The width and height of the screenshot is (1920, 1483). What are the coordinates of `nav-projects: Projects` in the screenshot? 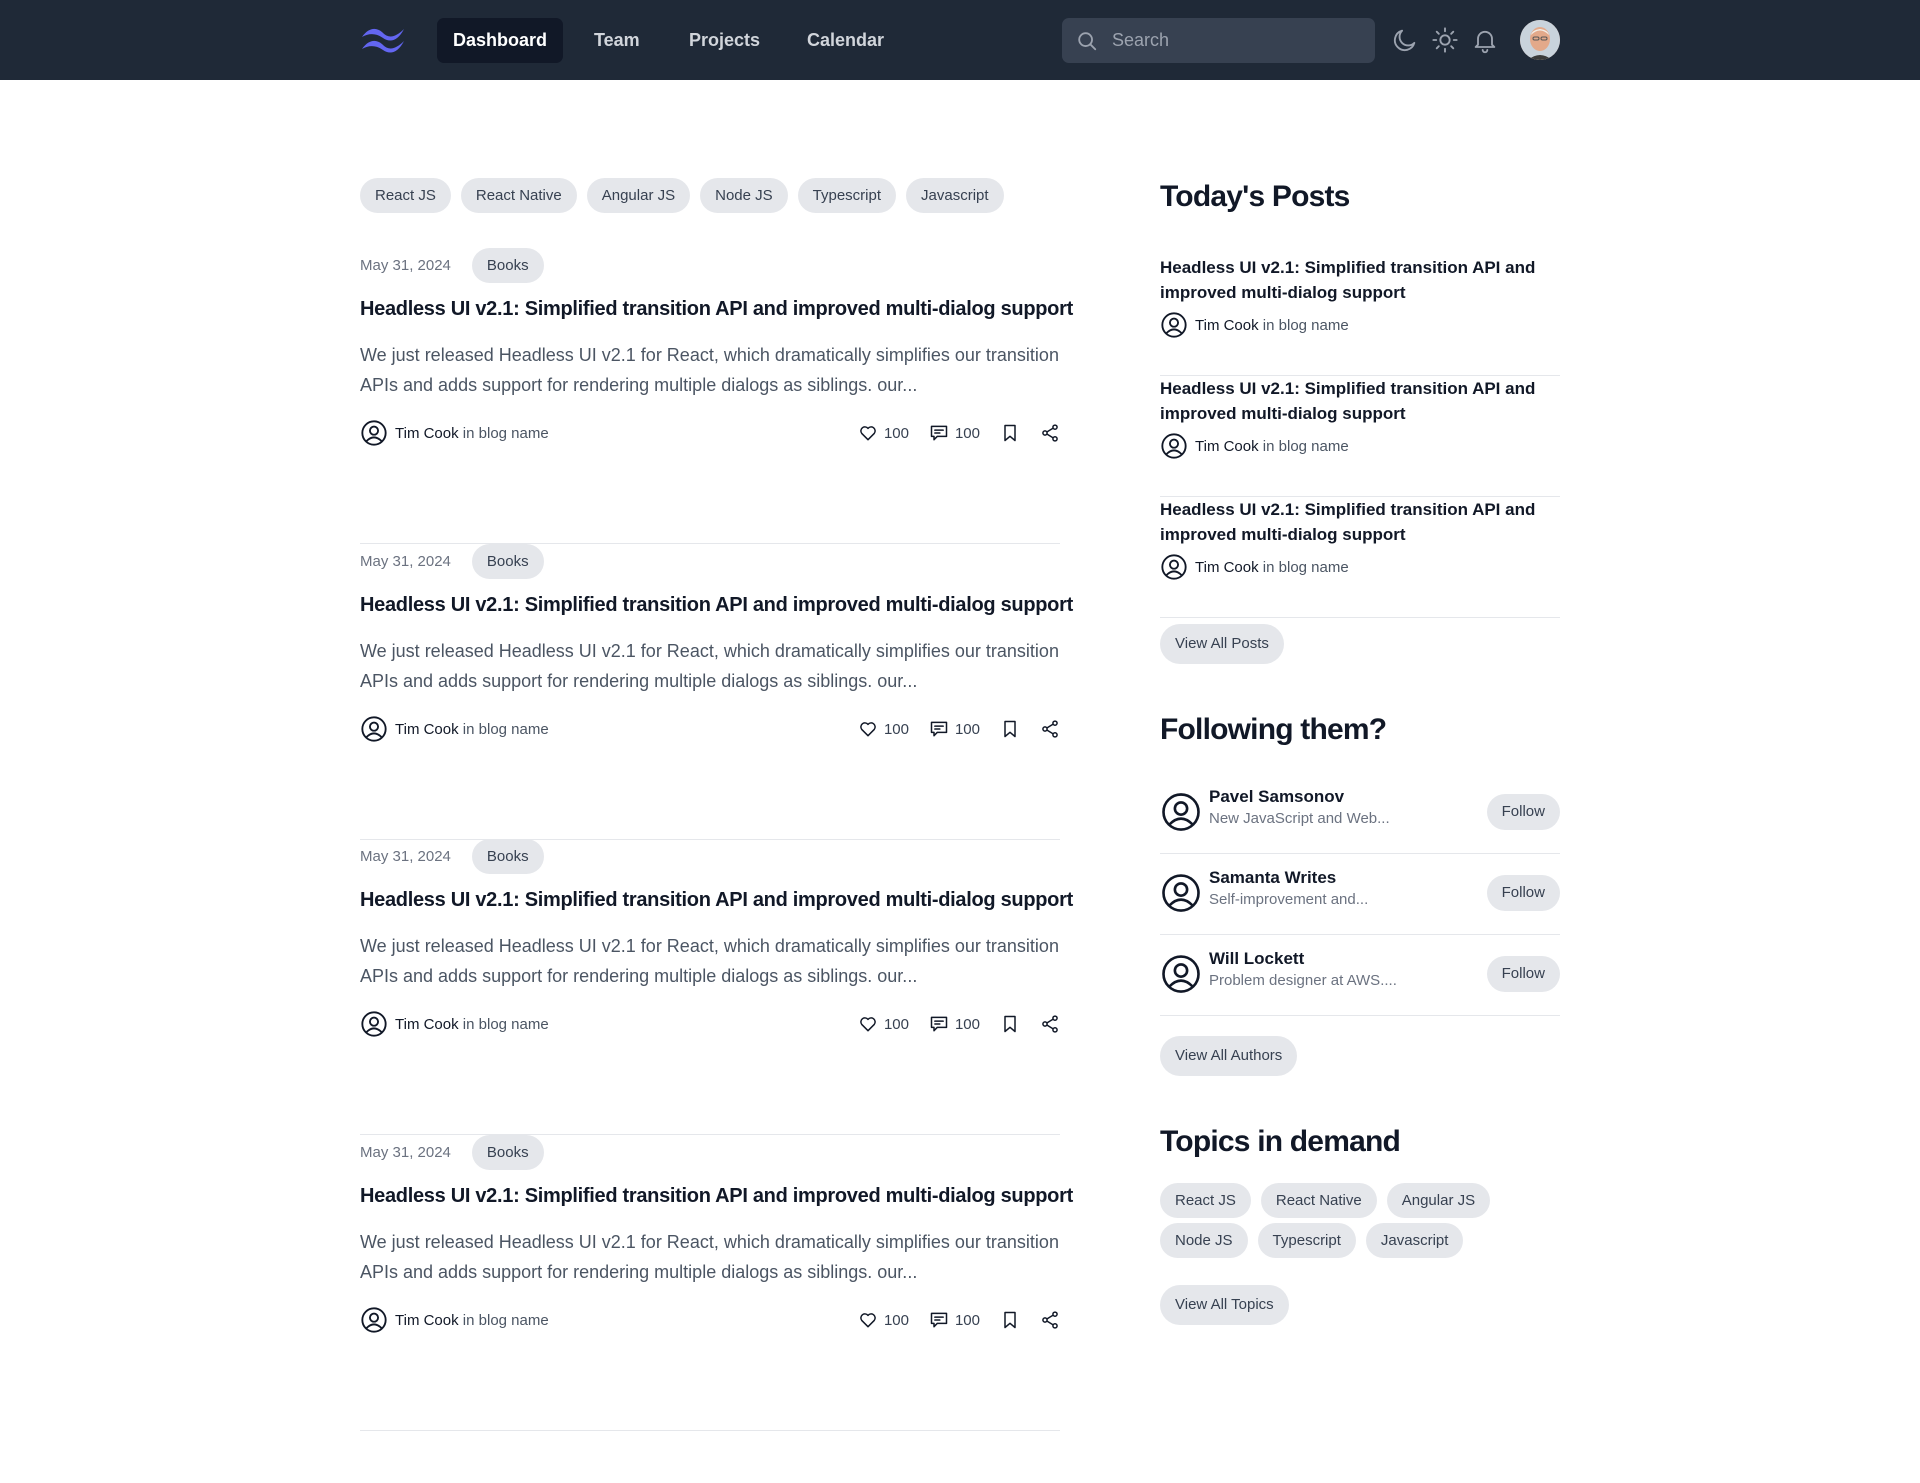 It's located at (724, 40).